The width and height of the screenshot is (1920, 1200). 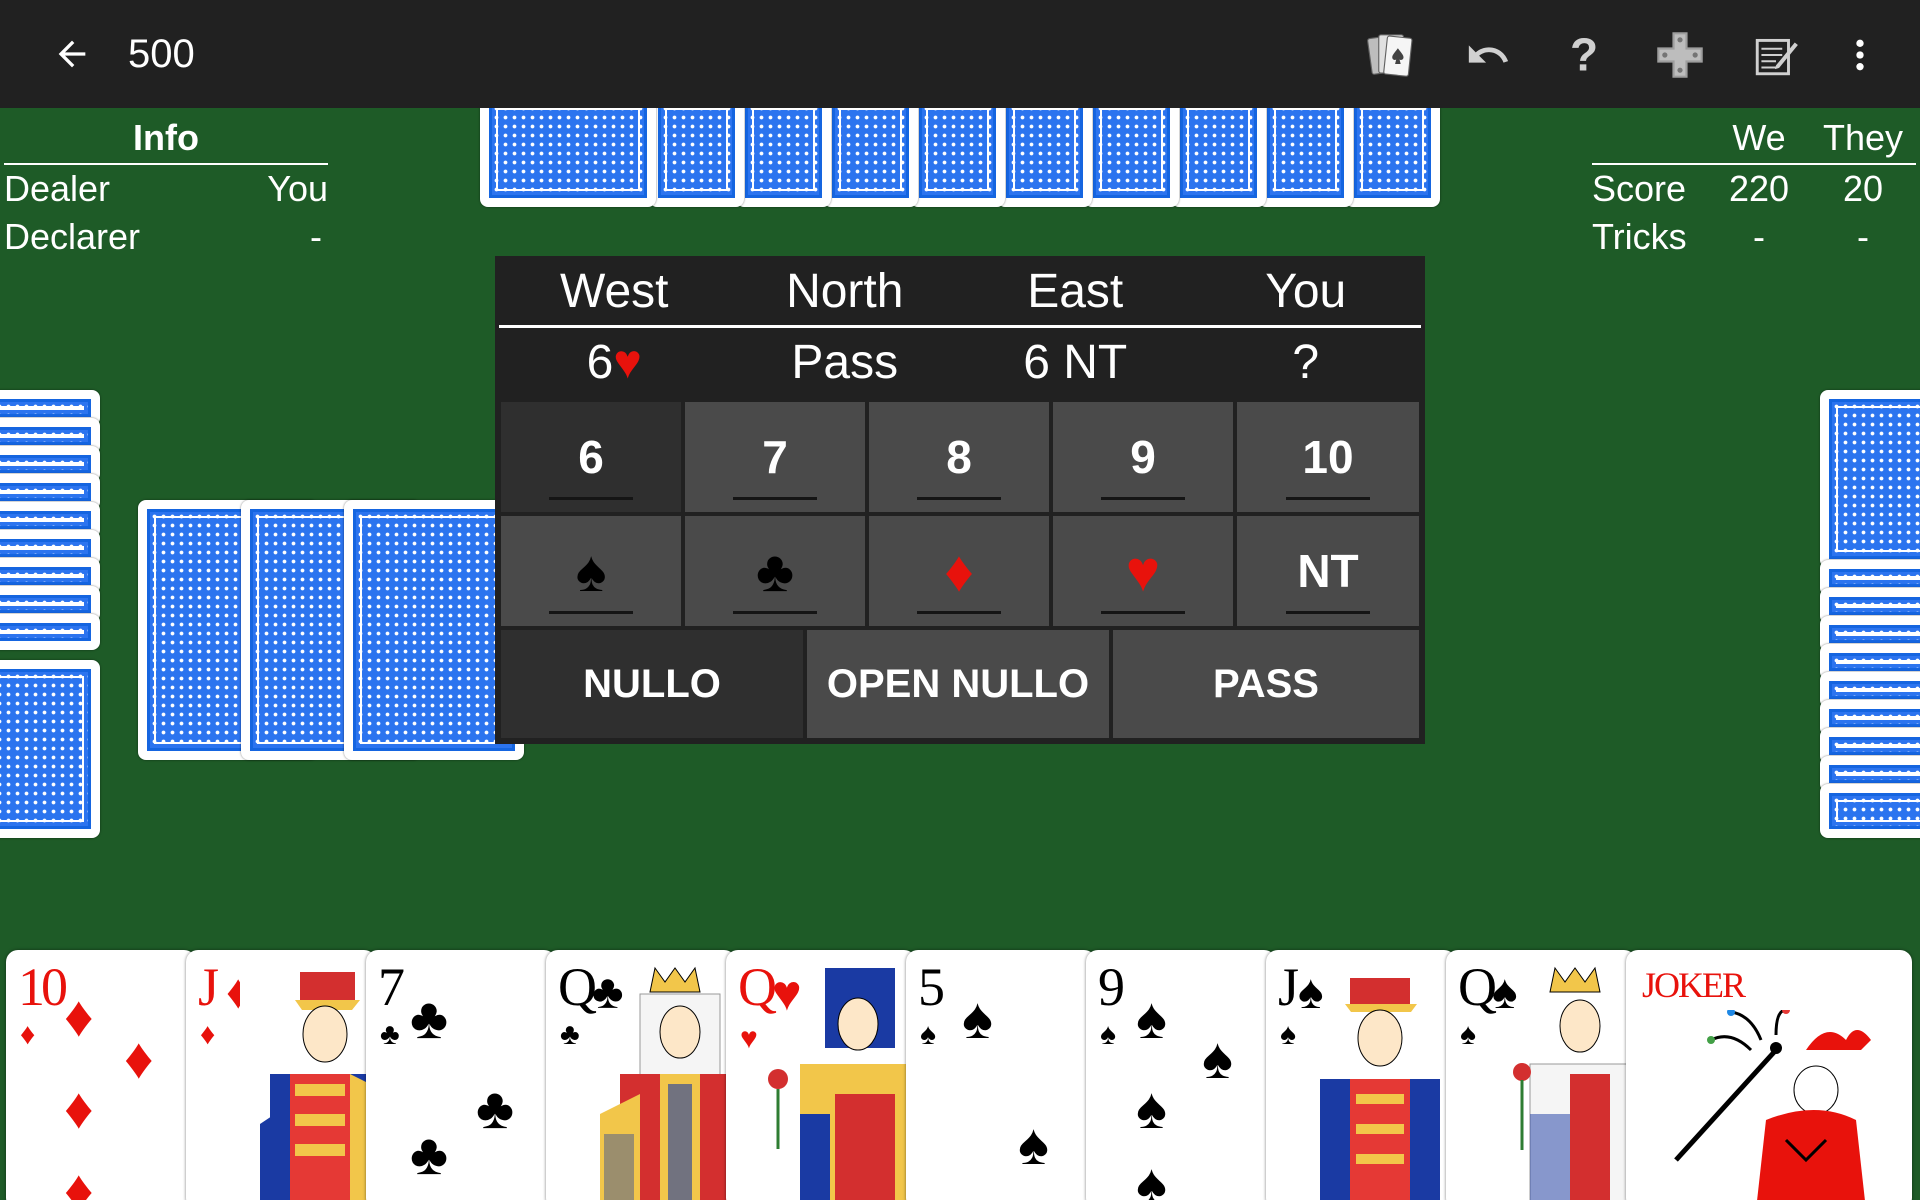 I want to click on score-row: Score 220 20, so click(x=1754, y=189).